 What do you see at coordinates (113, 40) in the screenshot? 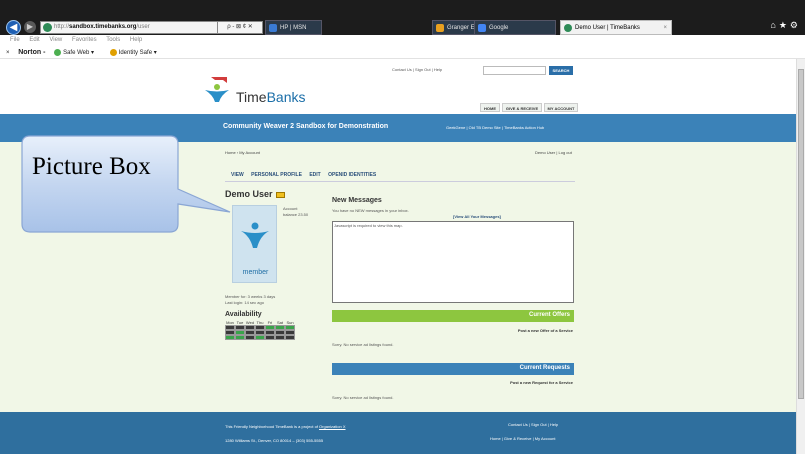
I see `menu-tools: Tools` at bounding box center [113, 40].